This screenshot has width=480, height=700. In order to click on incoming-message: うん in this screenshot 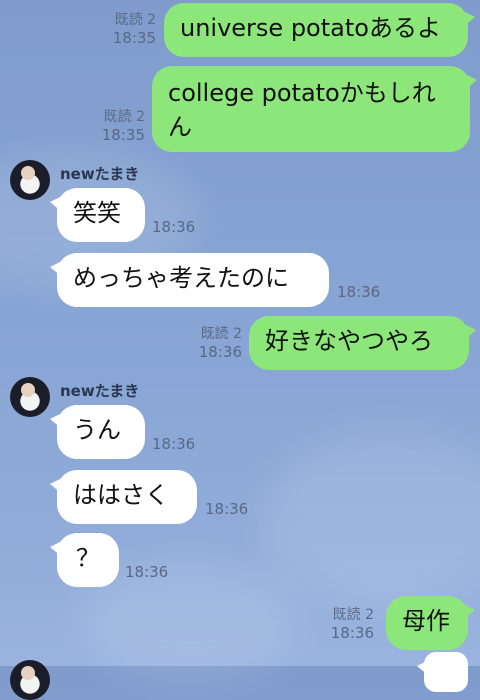, I will do `click(97, 432)`.